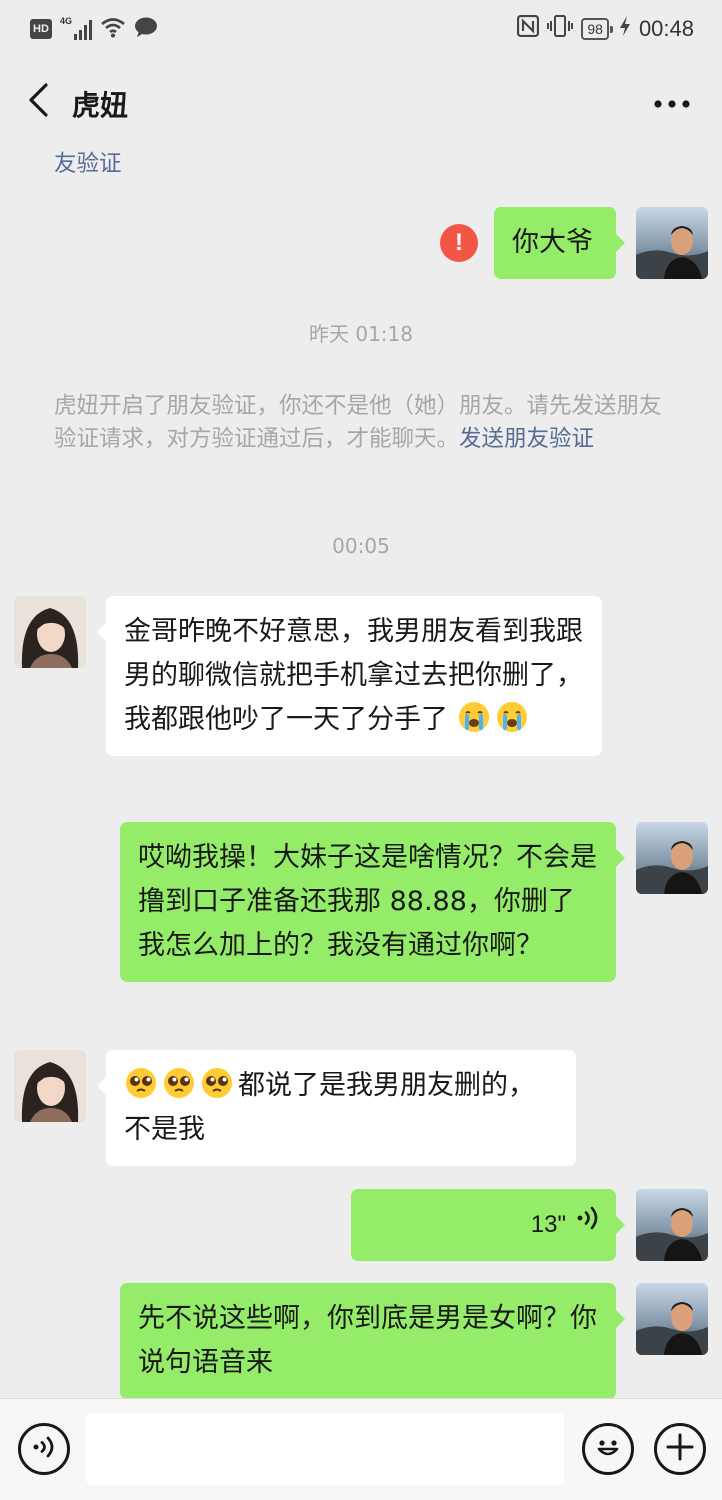 This screenshot has width=722, height=1500. I want to click on signal-icon: 4G, so click(76, 28).